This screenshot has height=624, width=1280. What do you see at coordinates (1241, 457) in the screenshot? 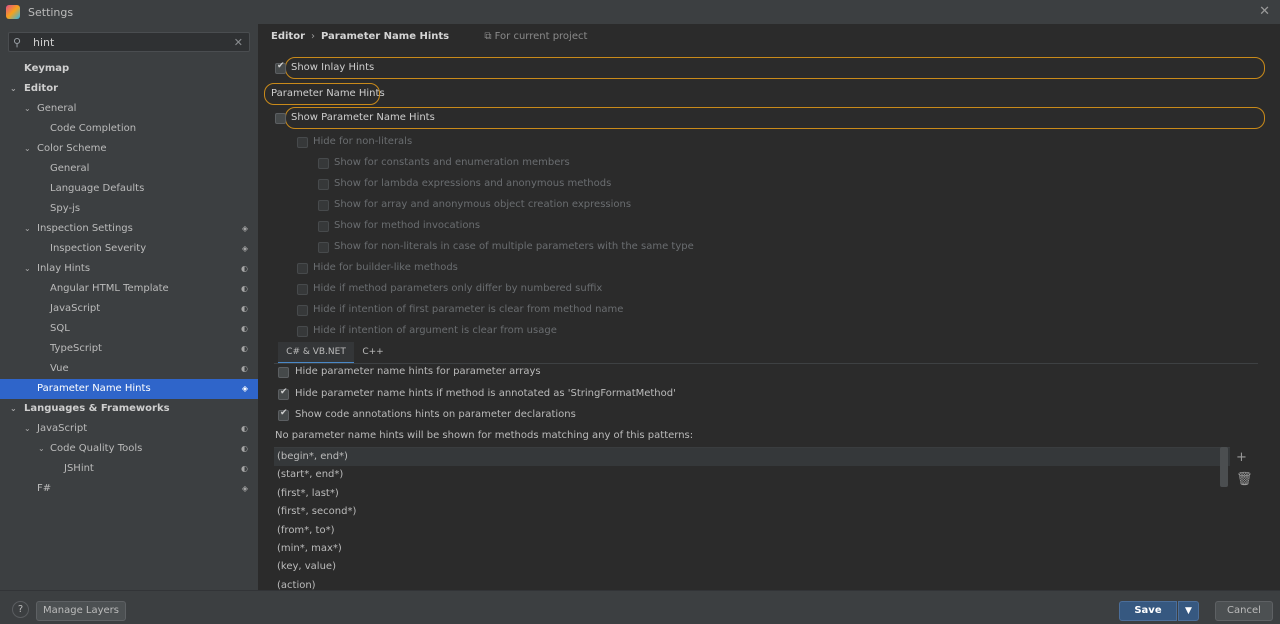
I see `add-pattern-icon: +` at bounding box center [1241, 457].